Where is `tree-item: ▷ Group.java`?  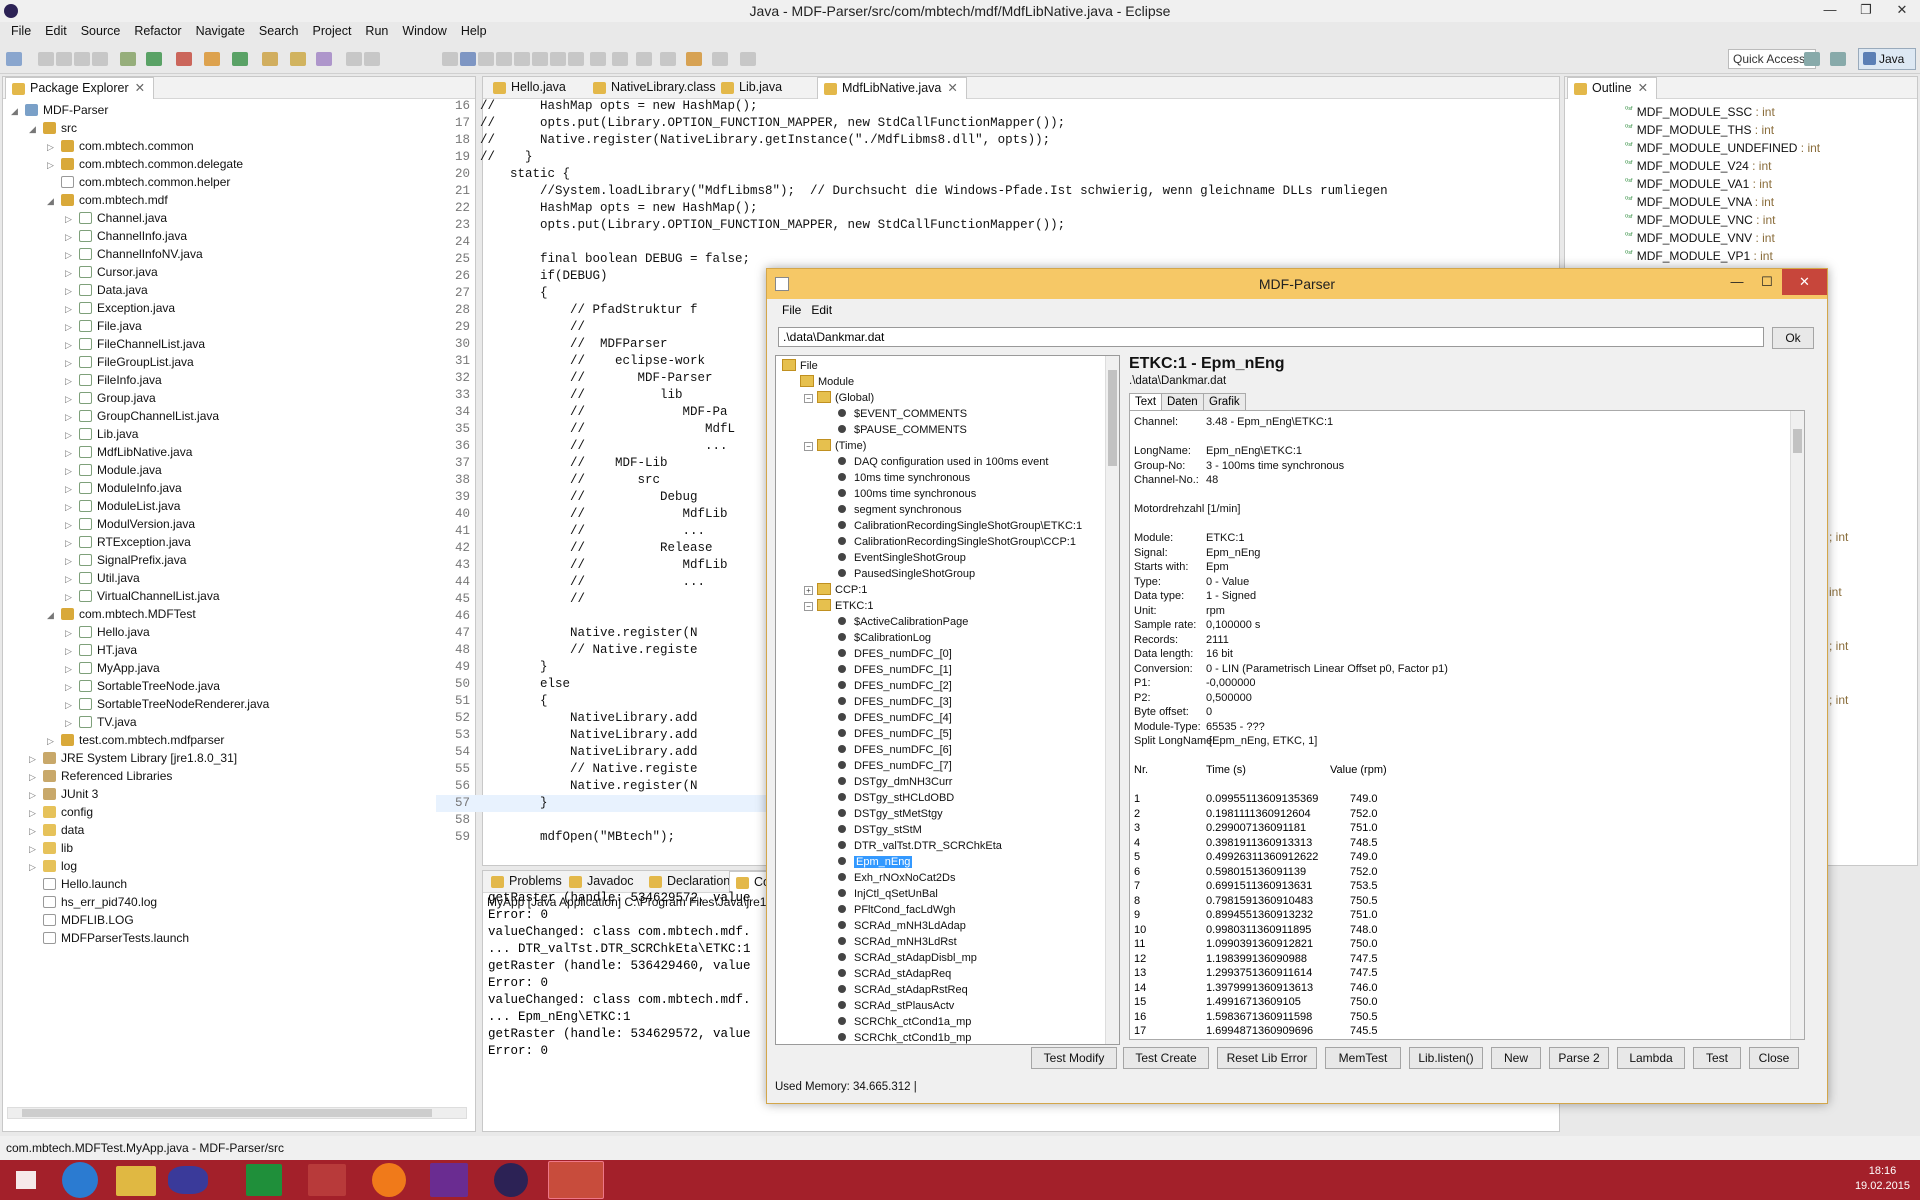 tree-item: ▷ Group.java is located at coordinates (110, 398).